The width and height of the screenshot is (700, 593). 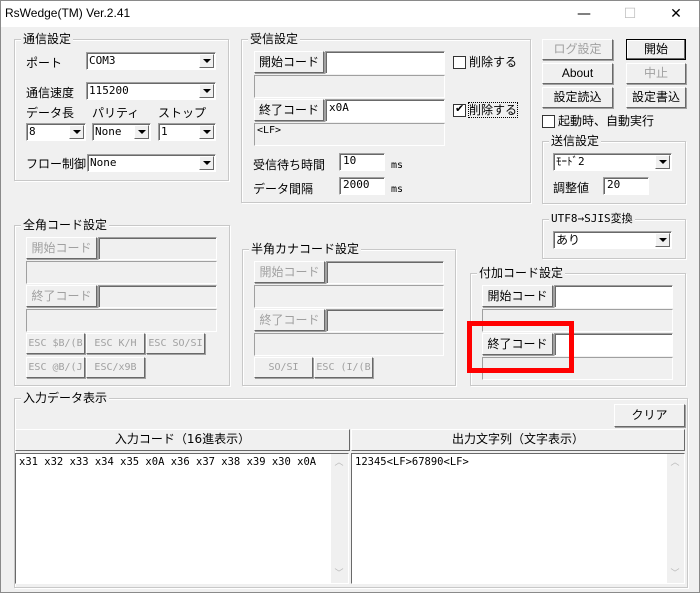 What do you see at coordinates (157, 248) in the screenshot?
I see `fullwidth-start-code-input` at bounding box center [157, 248].